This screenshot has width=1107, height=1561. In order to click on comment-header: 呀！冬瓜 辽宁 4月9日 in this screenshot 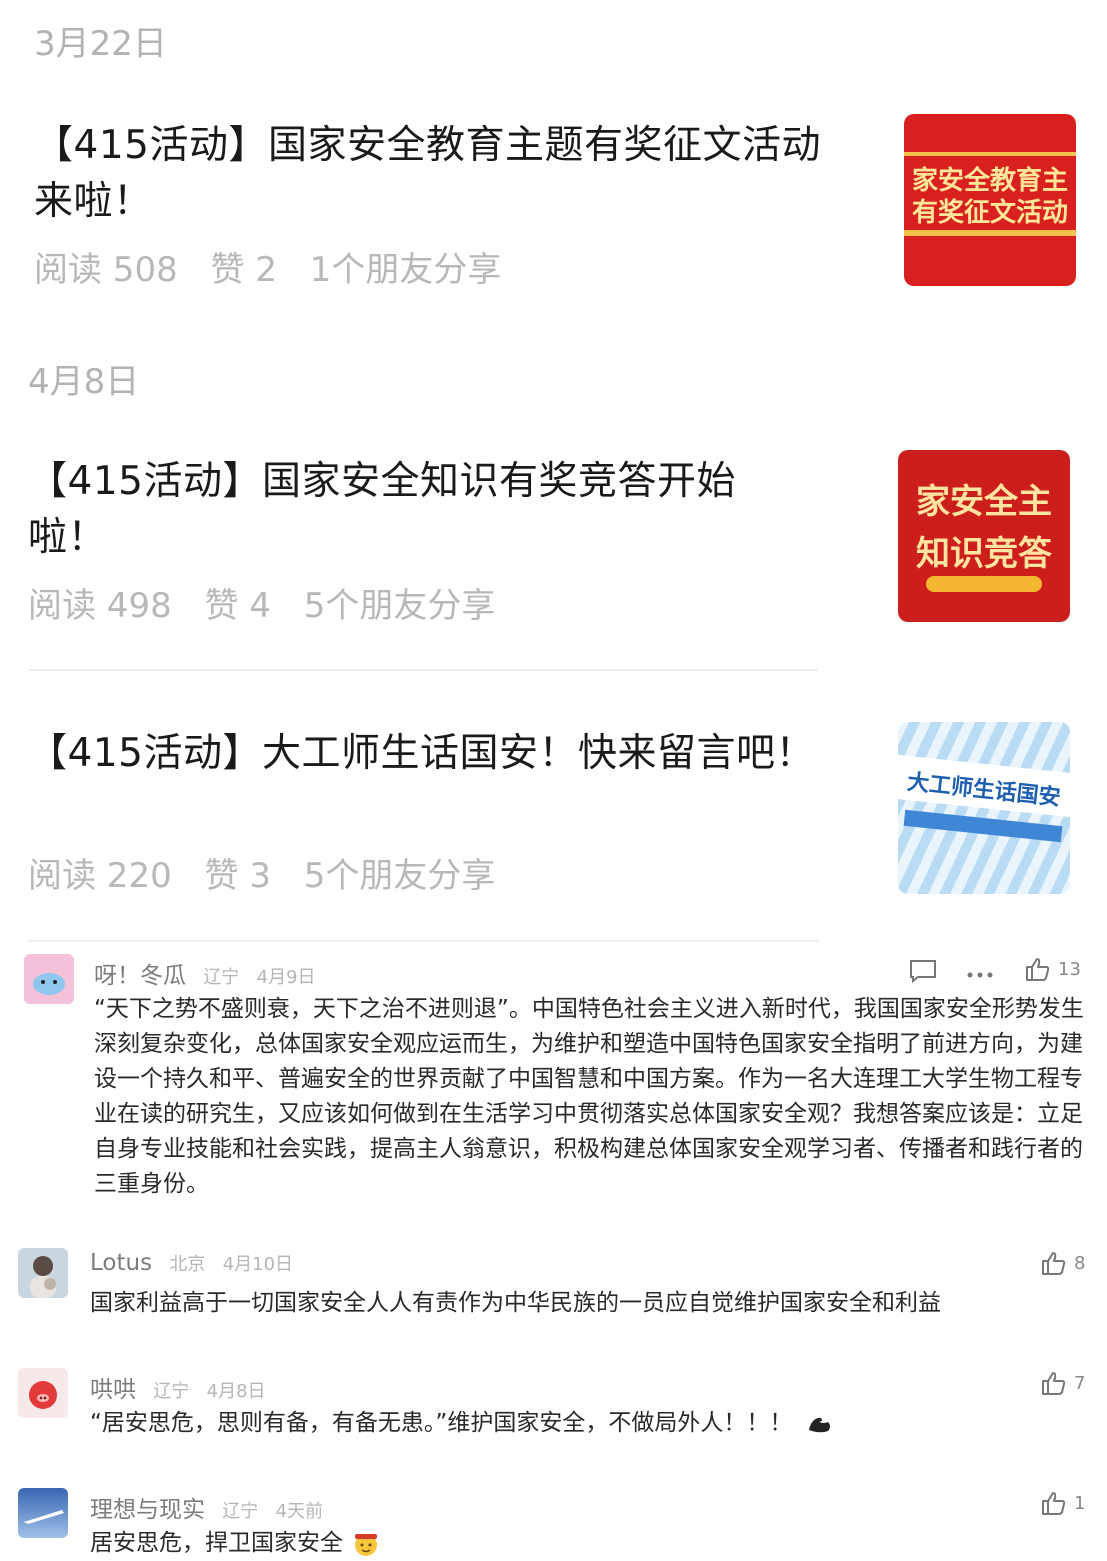, I will do `click(210, 973)`.